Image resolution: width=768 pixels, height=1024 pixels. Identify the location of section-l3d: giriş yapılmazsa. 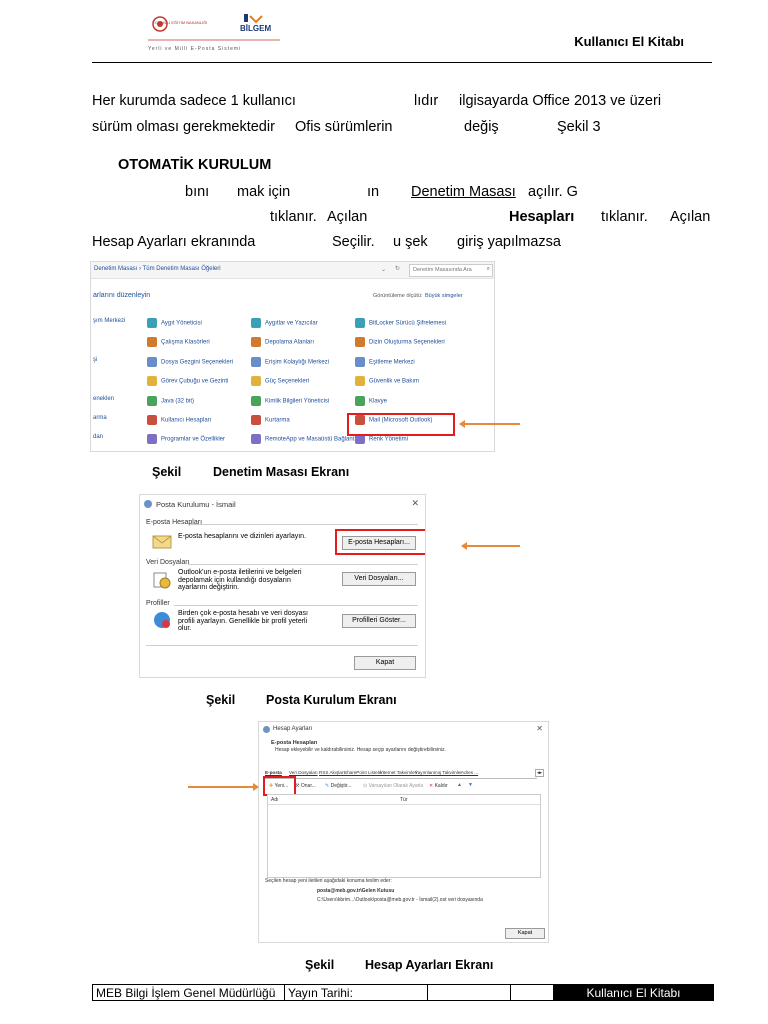
(509, 242).